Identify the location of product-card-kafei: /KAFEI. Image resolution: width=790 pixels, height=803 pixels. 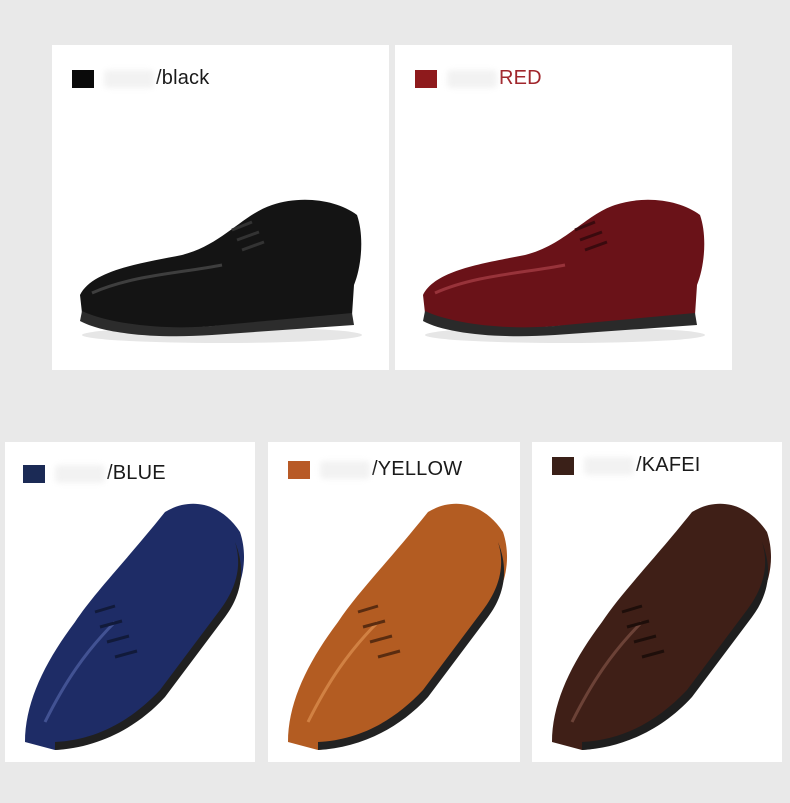
(657, 602).